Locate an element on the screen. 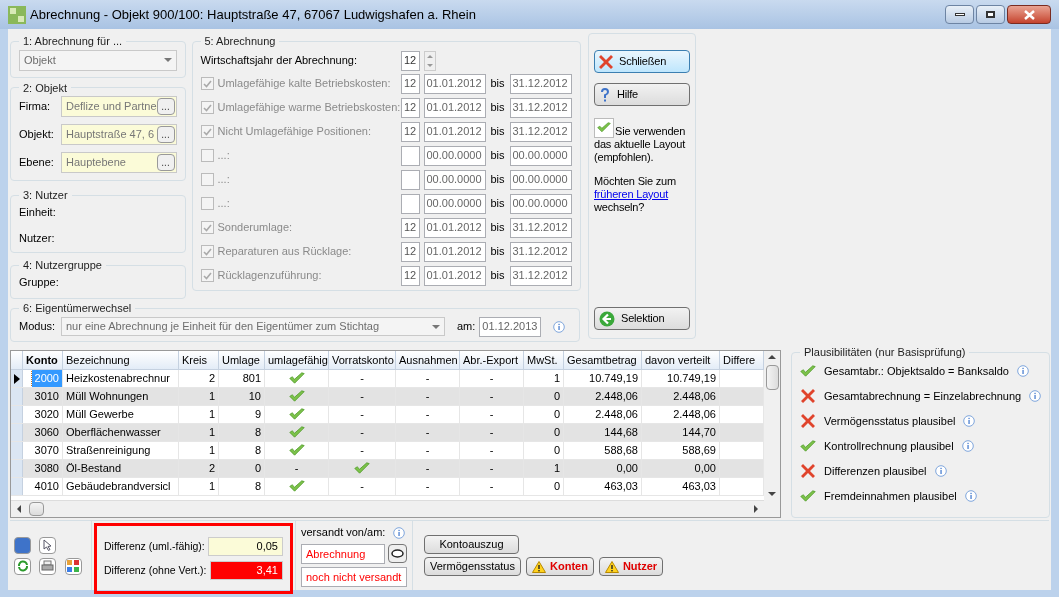  layout-checkbox is located at coordinates (604, 128).